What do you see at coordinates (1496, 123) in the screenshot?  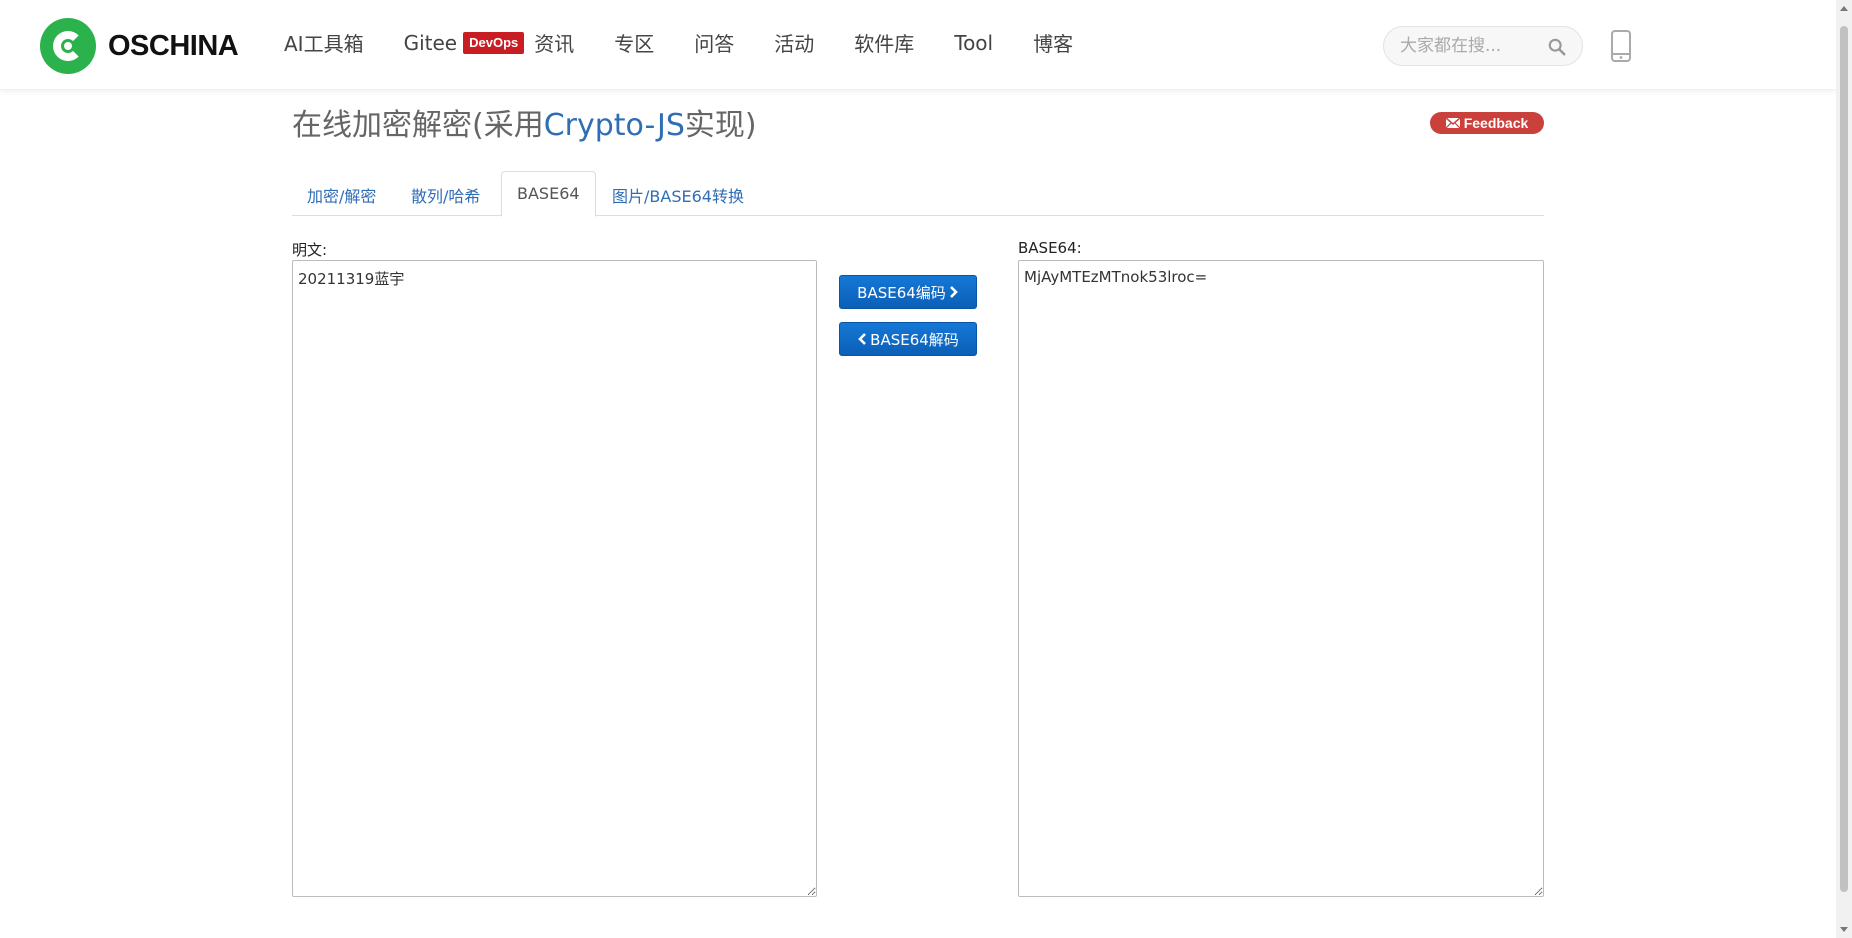 I see `feedback-label: Feedback` at bounding box center [1496, 123].